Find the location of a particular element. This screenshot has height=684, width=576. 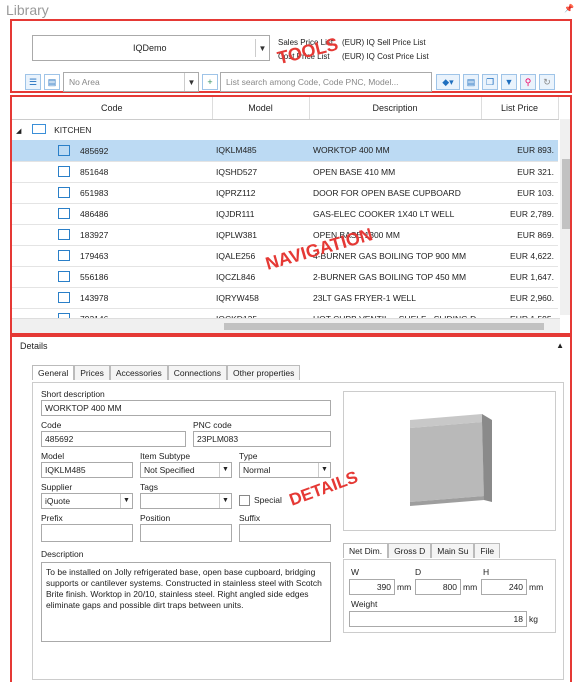

refresh-icon: ↻ is located at coordinates (547, 82).